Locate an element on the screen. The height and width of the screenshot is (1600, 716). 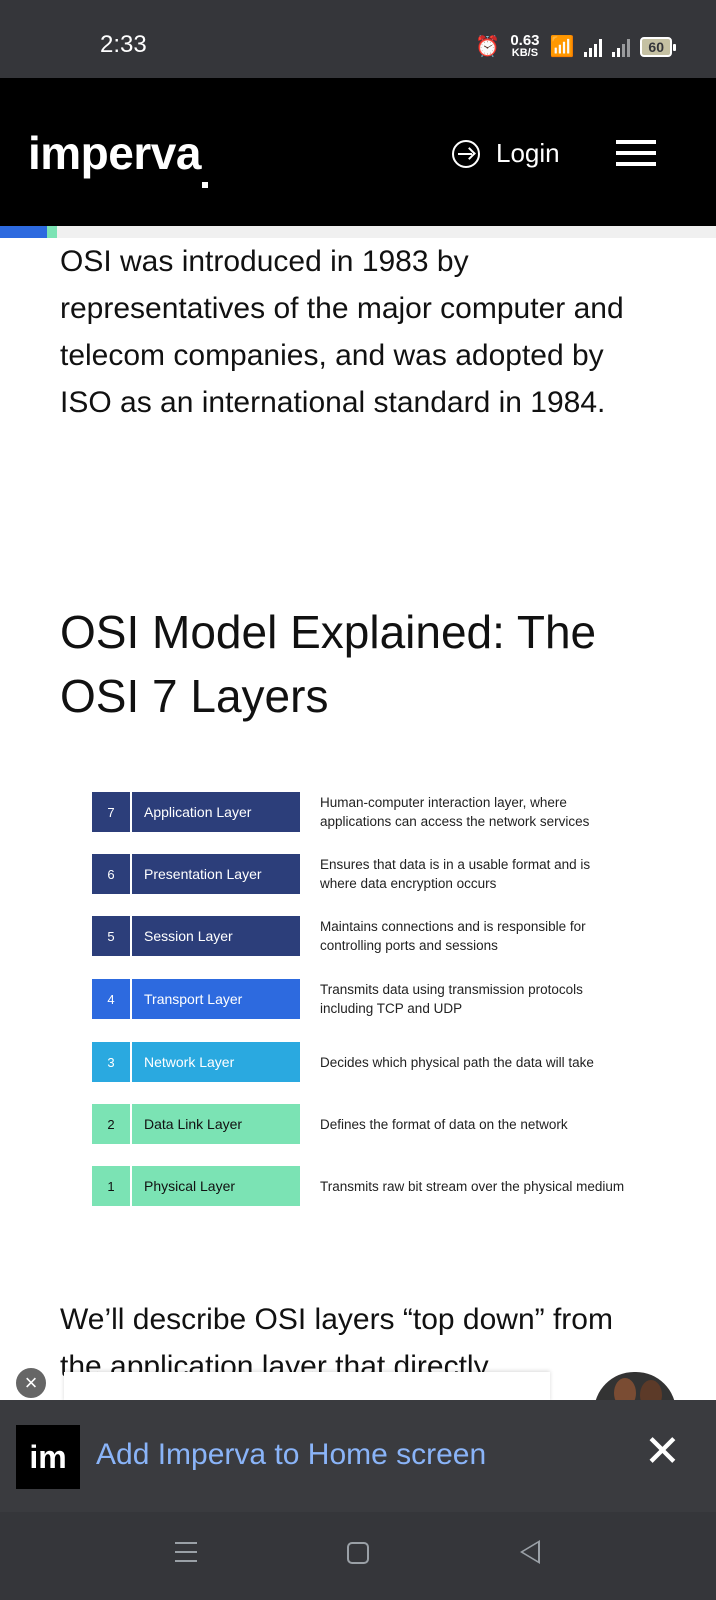
ad-strip is located at coordinates (307, 1387).